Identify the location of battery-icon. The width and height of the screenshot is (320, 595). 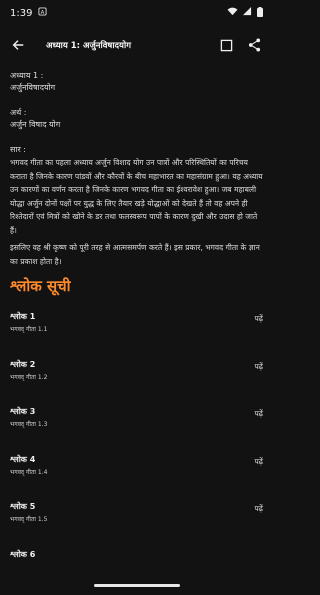
(260, 13).